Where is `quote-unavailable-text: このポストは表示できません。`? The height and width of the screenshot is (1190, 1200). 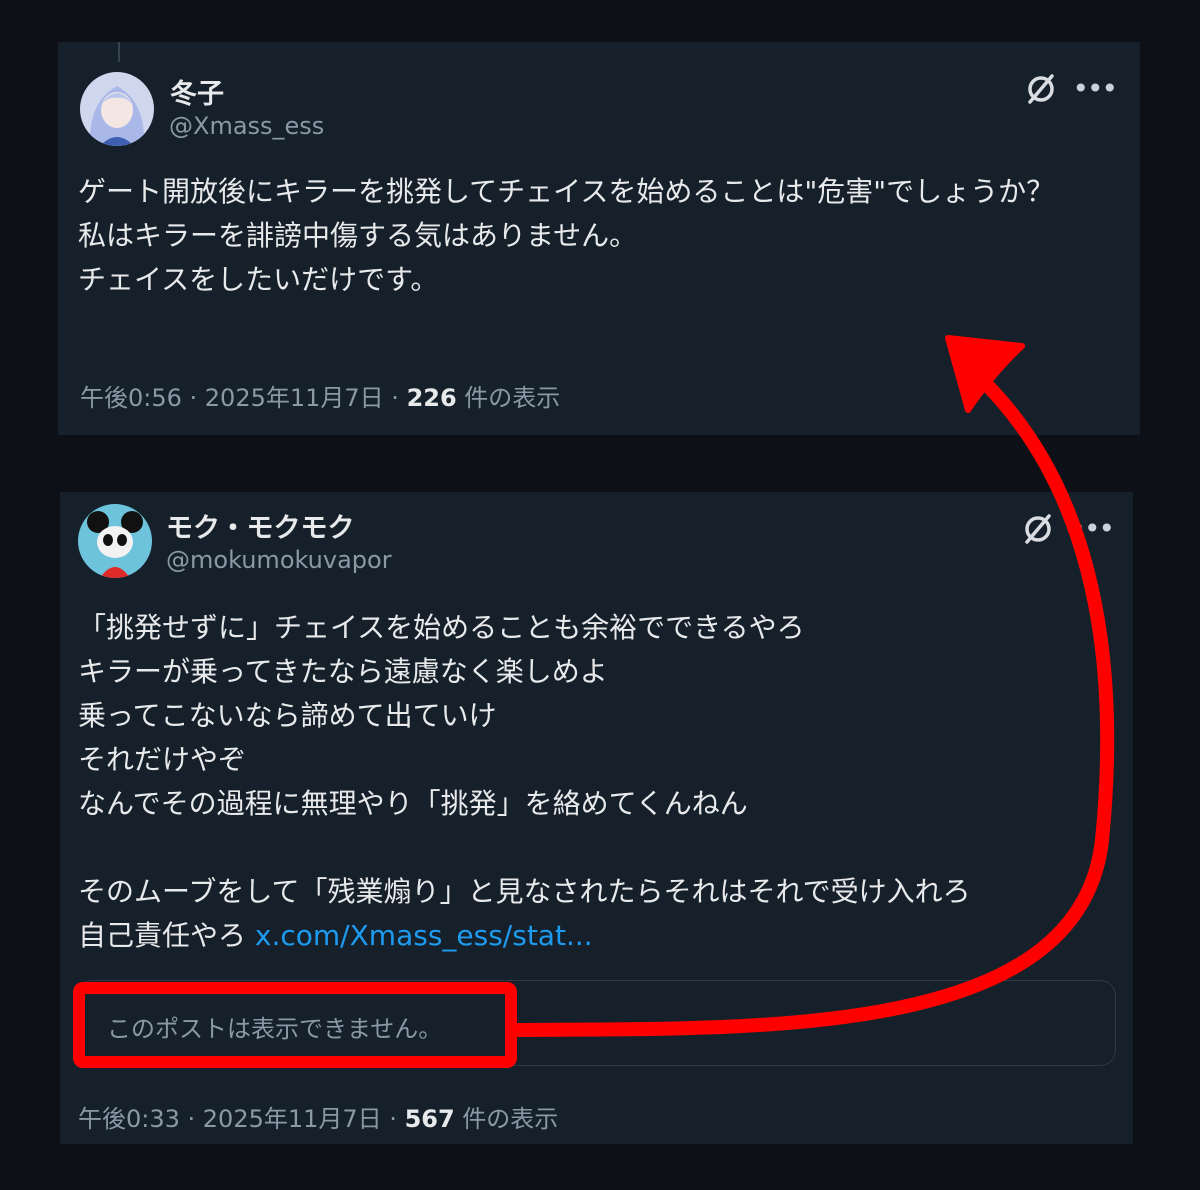 quote-unavailable-text: このポストは表示できません。 is located at coordinates (275, 1029).